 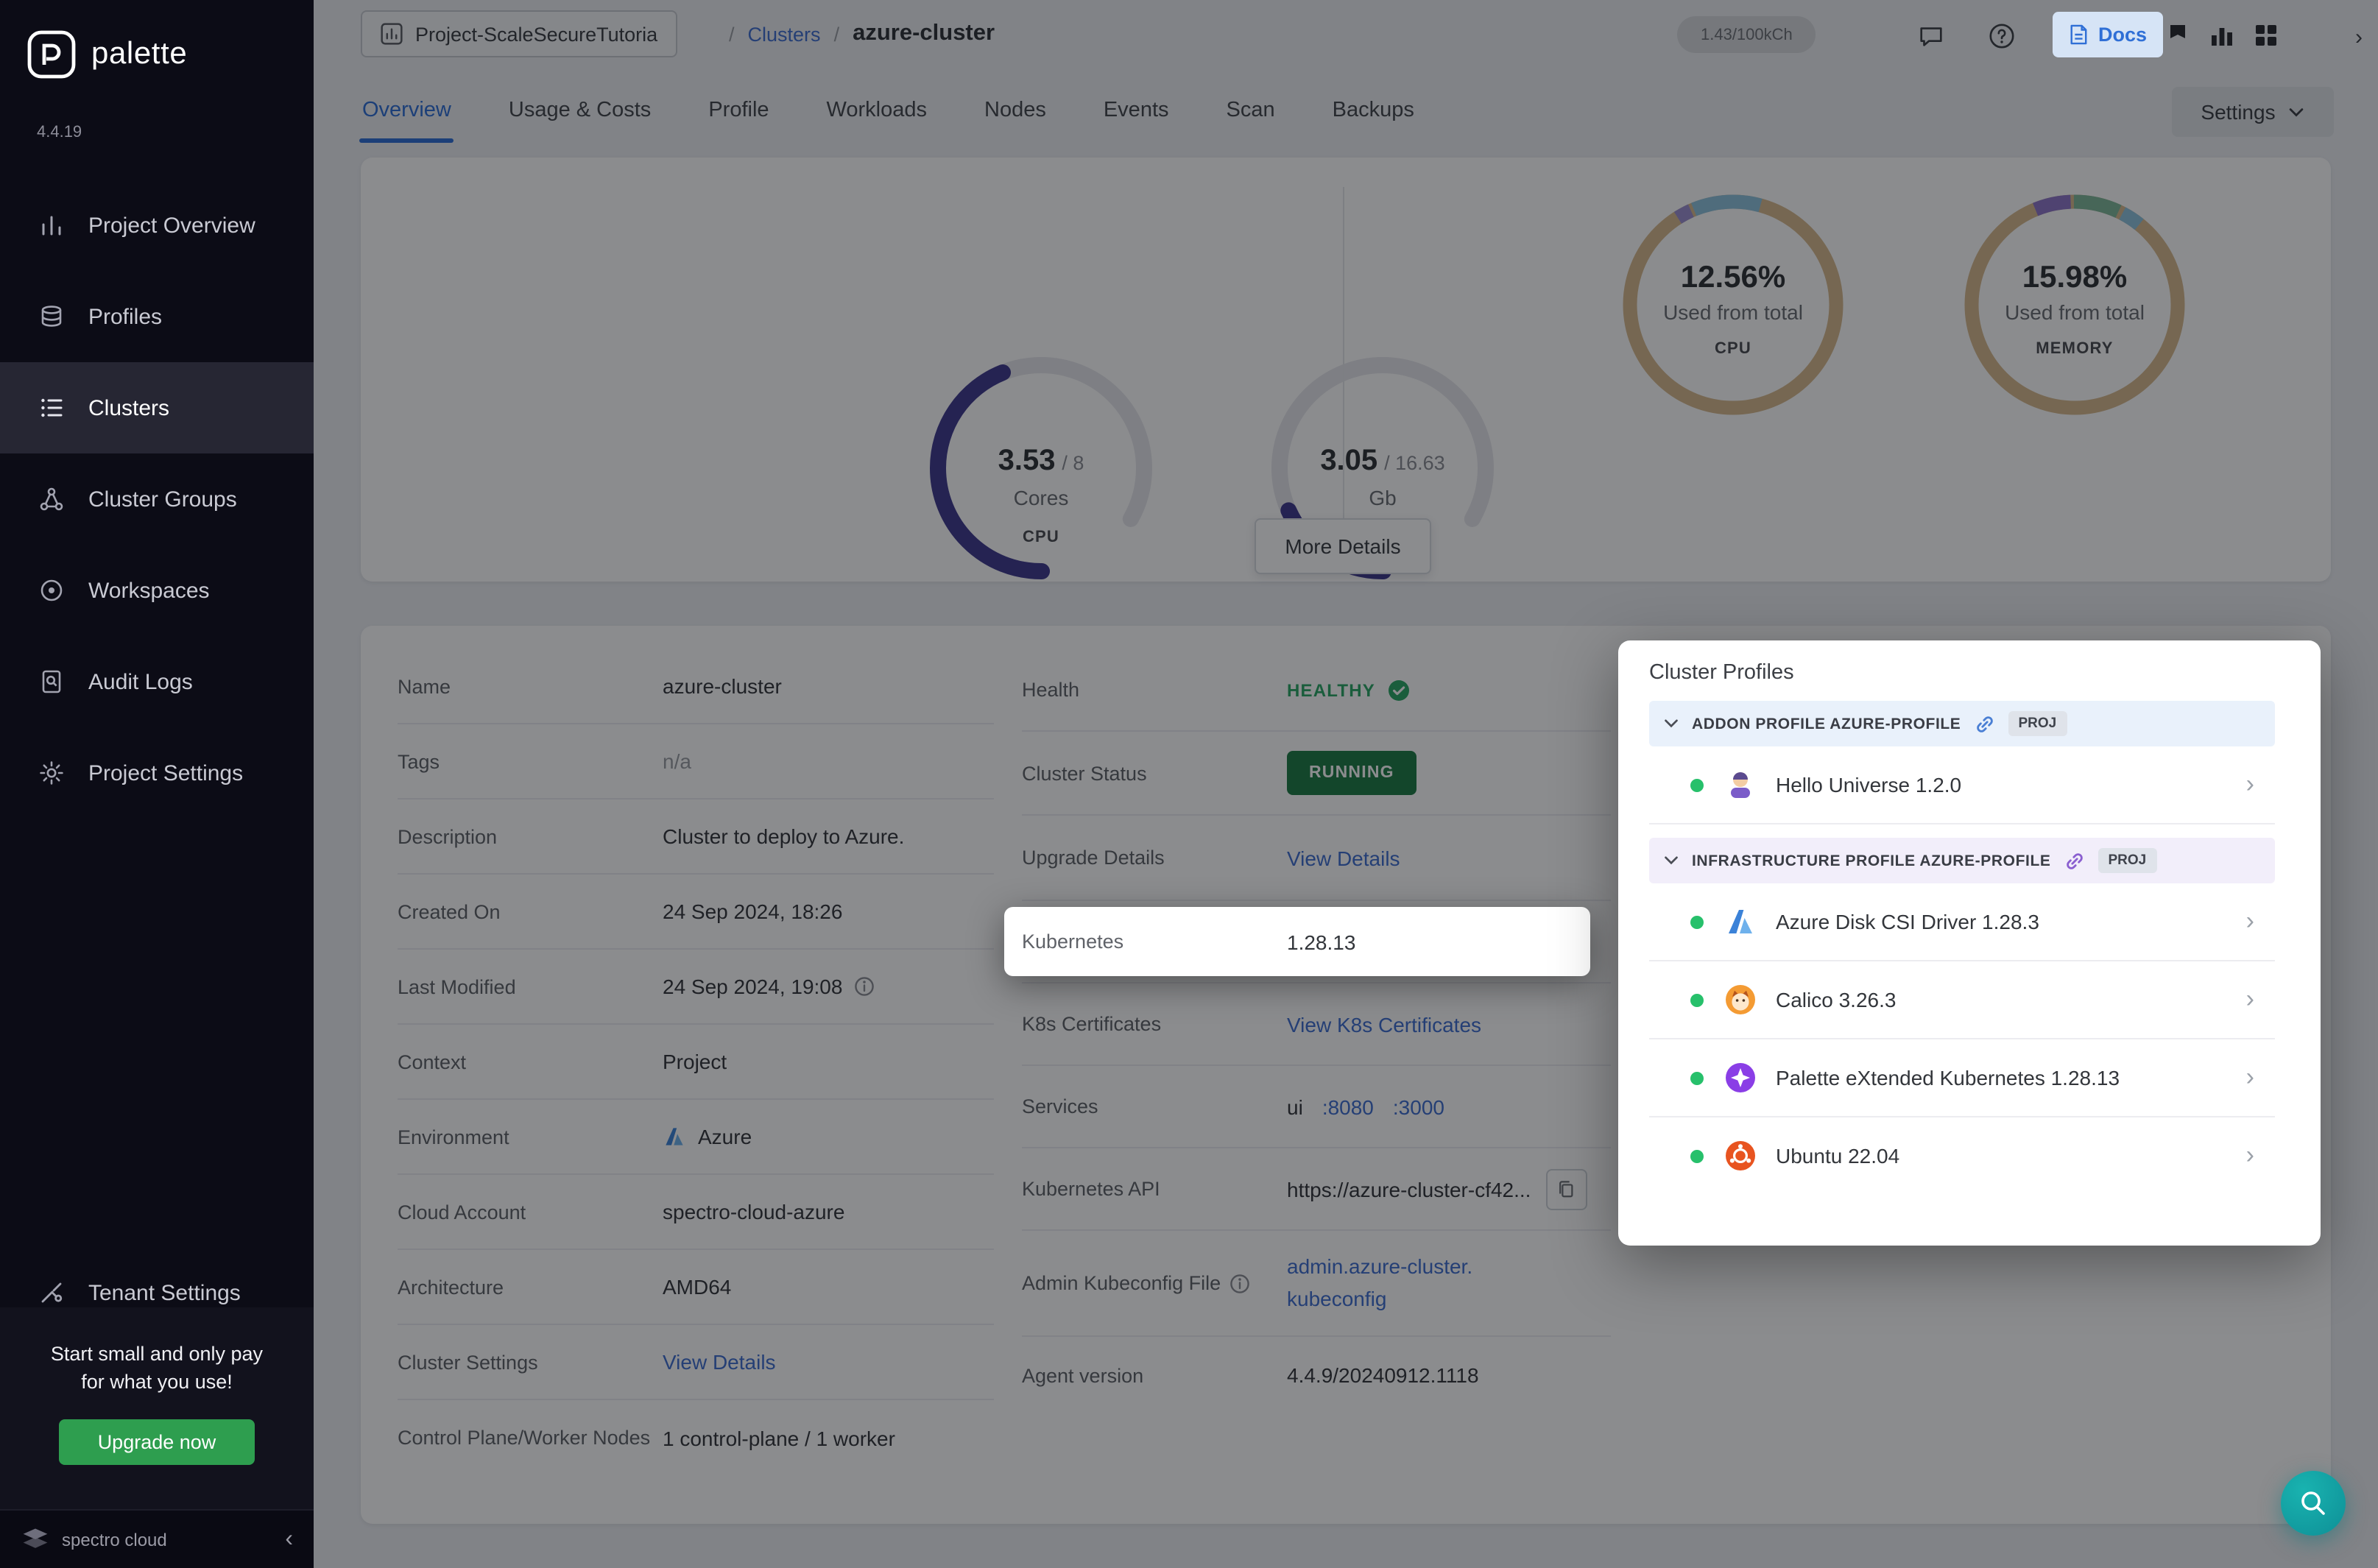 I want to click on spectro-cloud-logo-icon, so click(x=35, y=1539).